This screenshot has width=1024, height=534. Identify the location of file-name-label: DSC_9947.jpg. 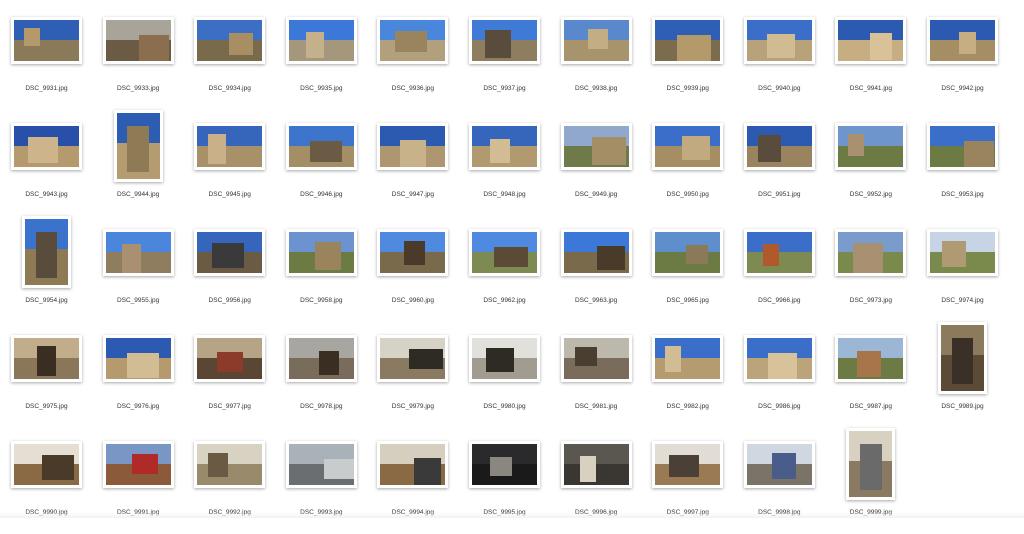
(412, 194).